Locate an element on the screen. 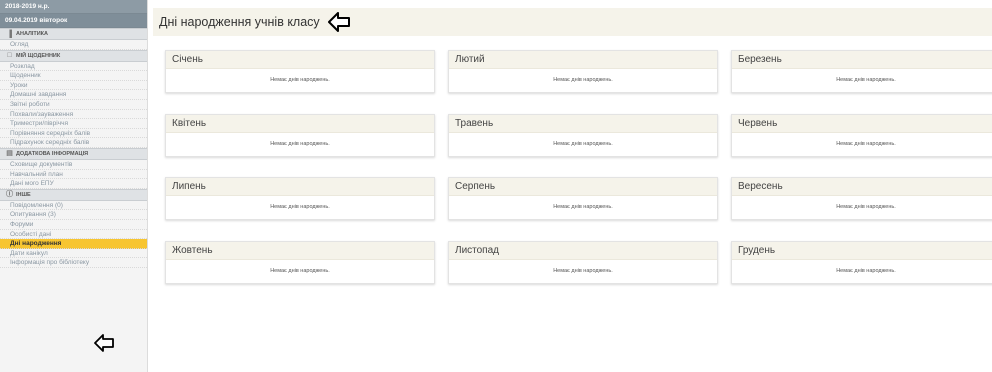 The image size is (992, 372). sidebar-item: Опитування (3) is located at coordinates (73, 215).